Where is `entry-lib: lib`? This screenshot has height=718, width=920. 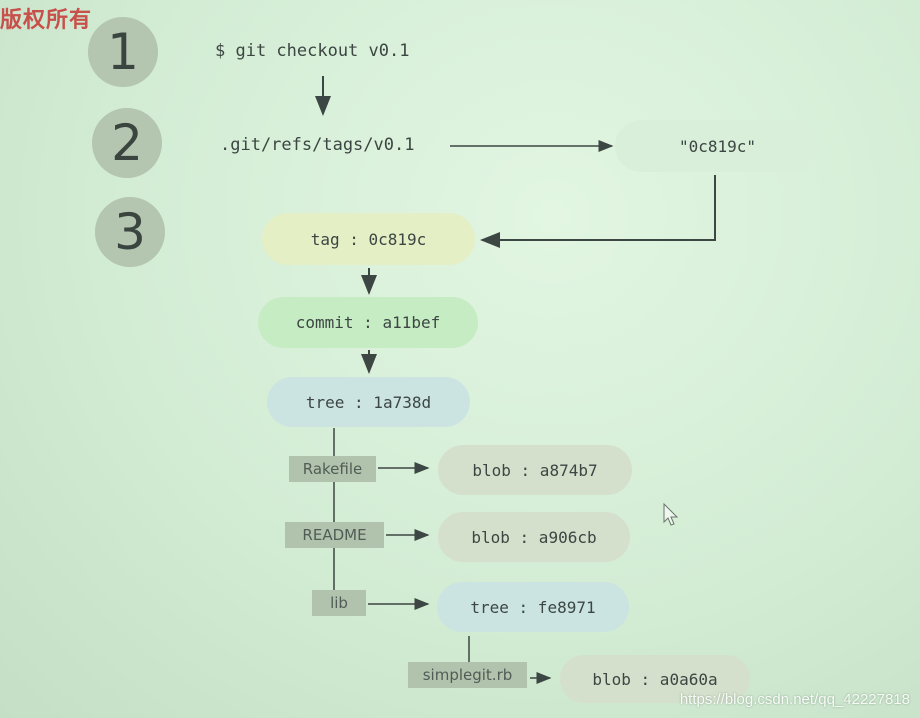 entry-lib: lib is located at coordinates (339, 603).